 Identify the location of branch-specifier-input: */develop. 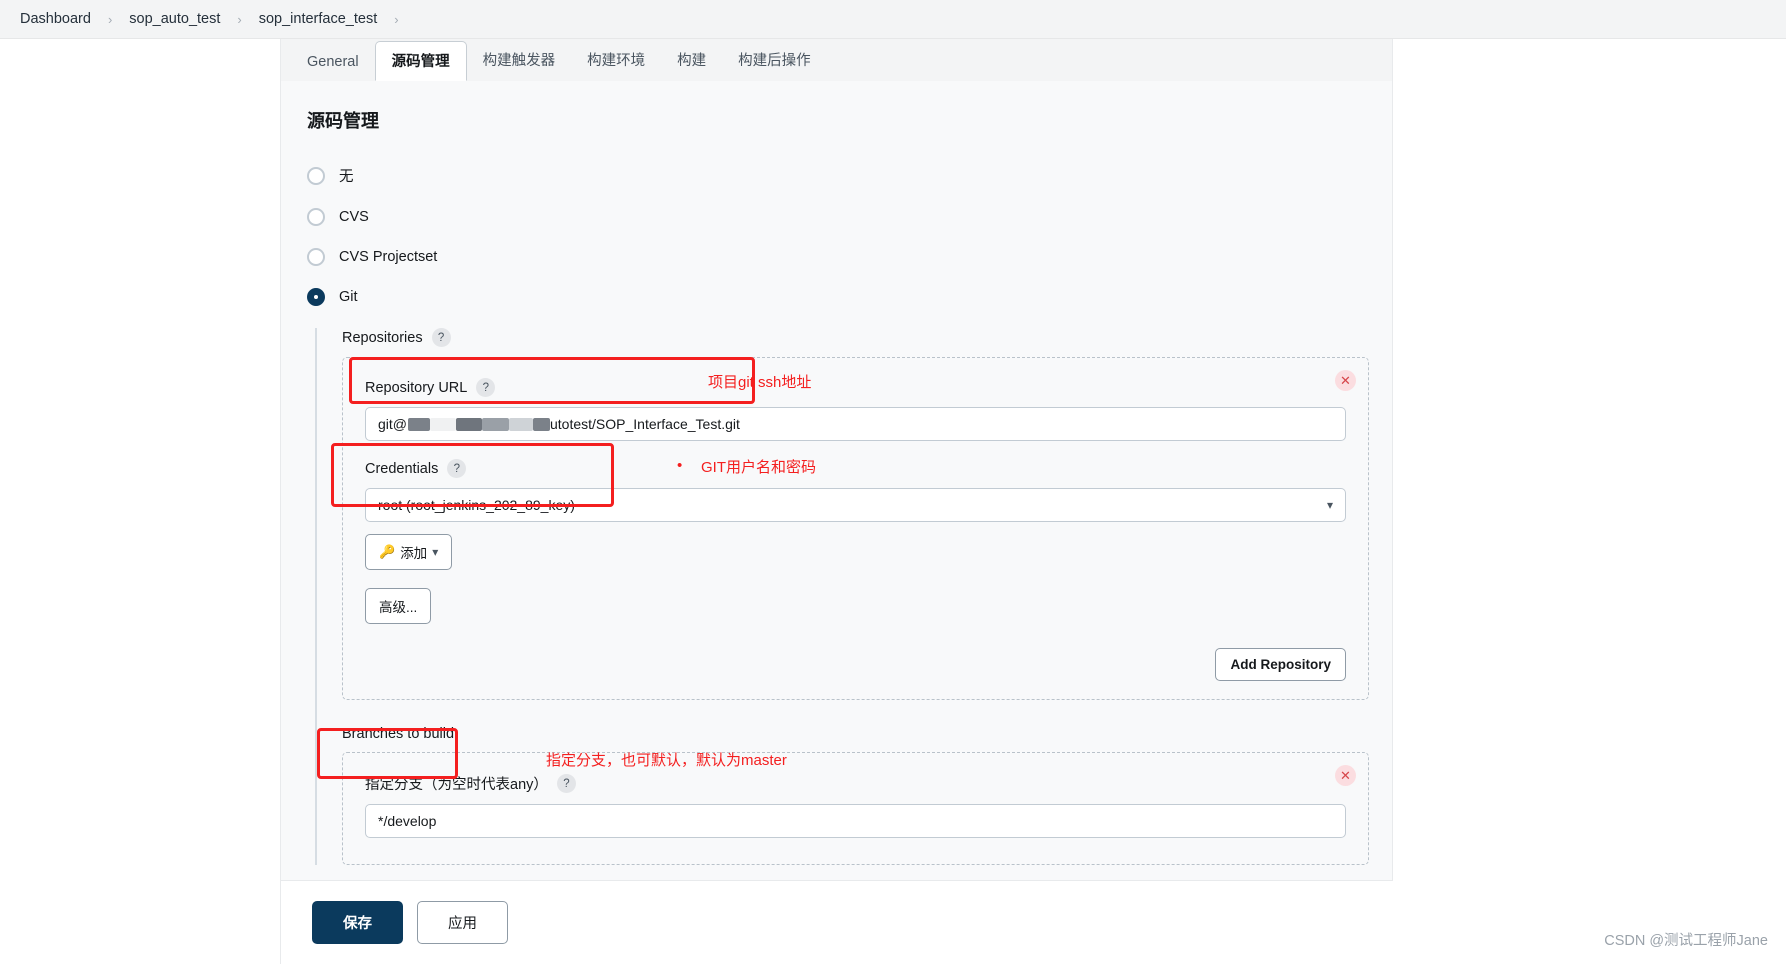
(855, 821).